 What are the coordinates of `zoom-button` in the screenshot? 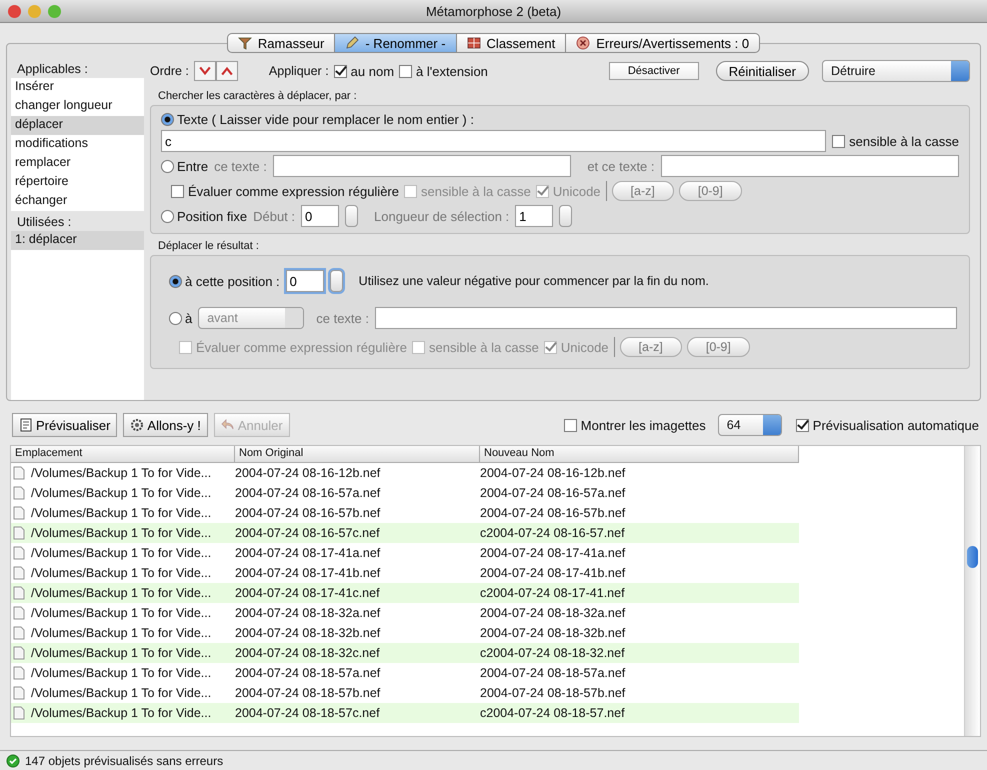 It's located at (54, 11).